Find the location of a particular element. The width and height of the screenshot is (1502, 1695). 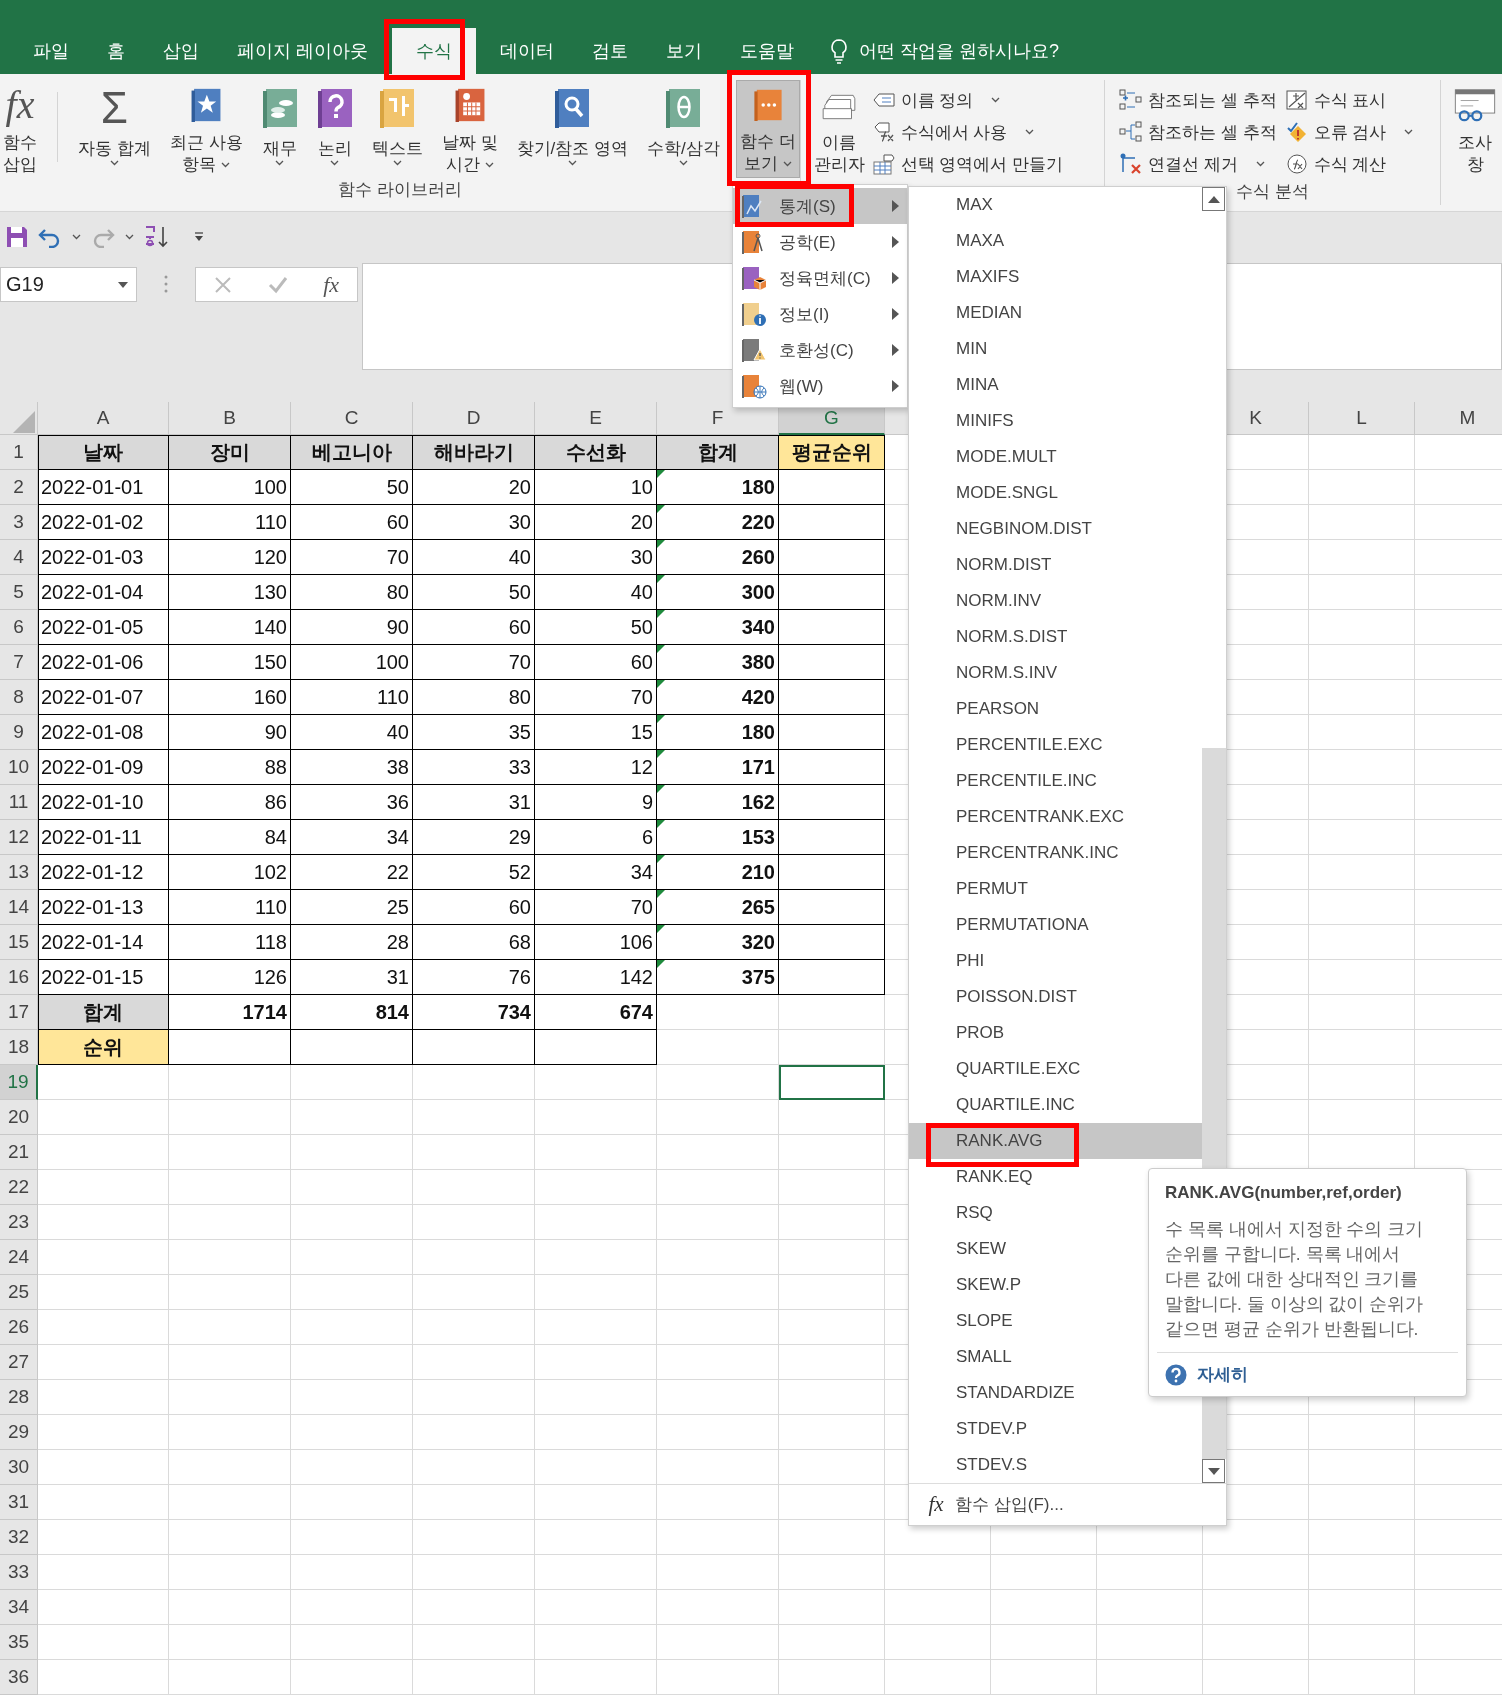

menu-item: MODE.MULT is located at coordinates (1055, 457).